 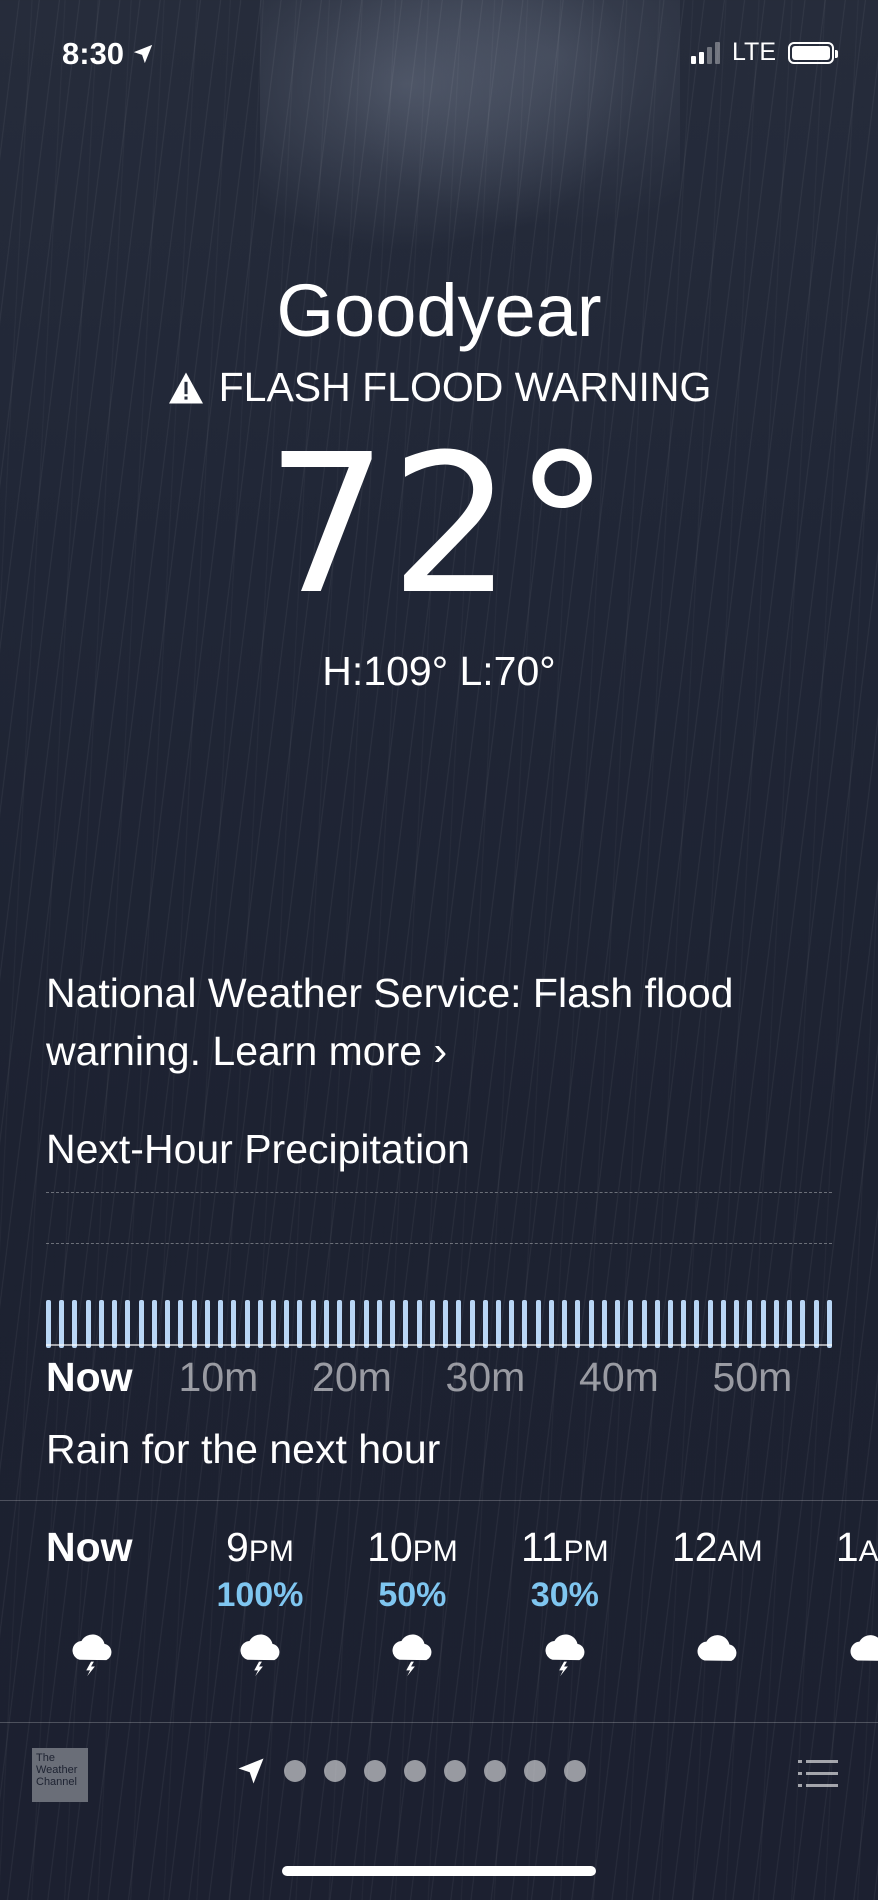 What do you see at coordinates (329, 1051) in the screenshot?
I see `learn-more-link: Learn more ›` at bounding box center [329, 1051].